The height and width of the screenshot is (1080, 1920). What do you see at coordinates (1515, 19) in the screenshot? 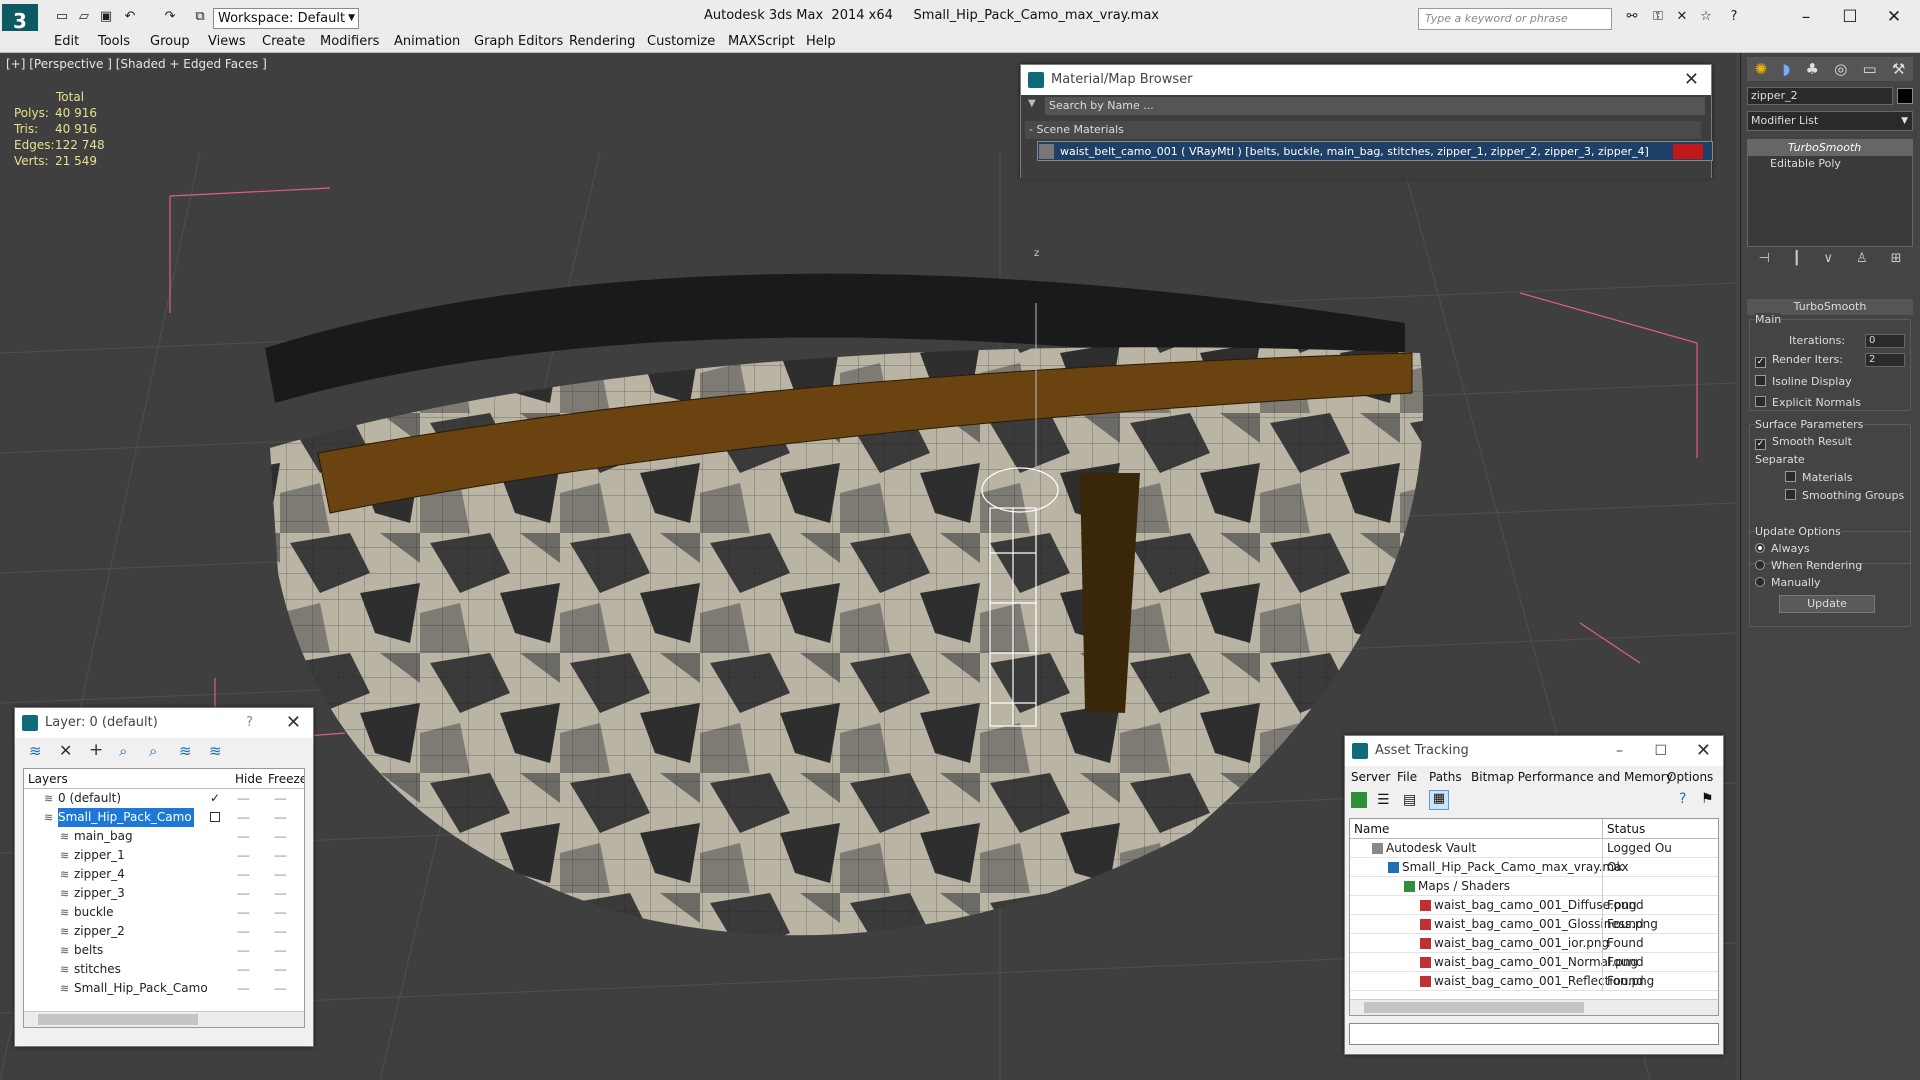
I see `search-input: Type a keyword or phrase` at bounding box center [1515, 19].